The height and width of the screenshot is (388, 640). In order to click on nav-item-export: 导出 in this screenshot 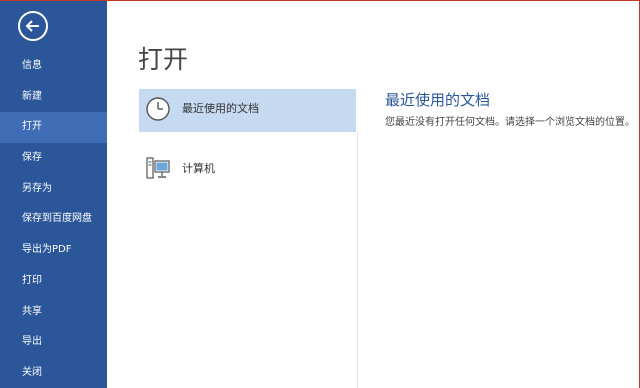, I will do `click(53, 342)`.